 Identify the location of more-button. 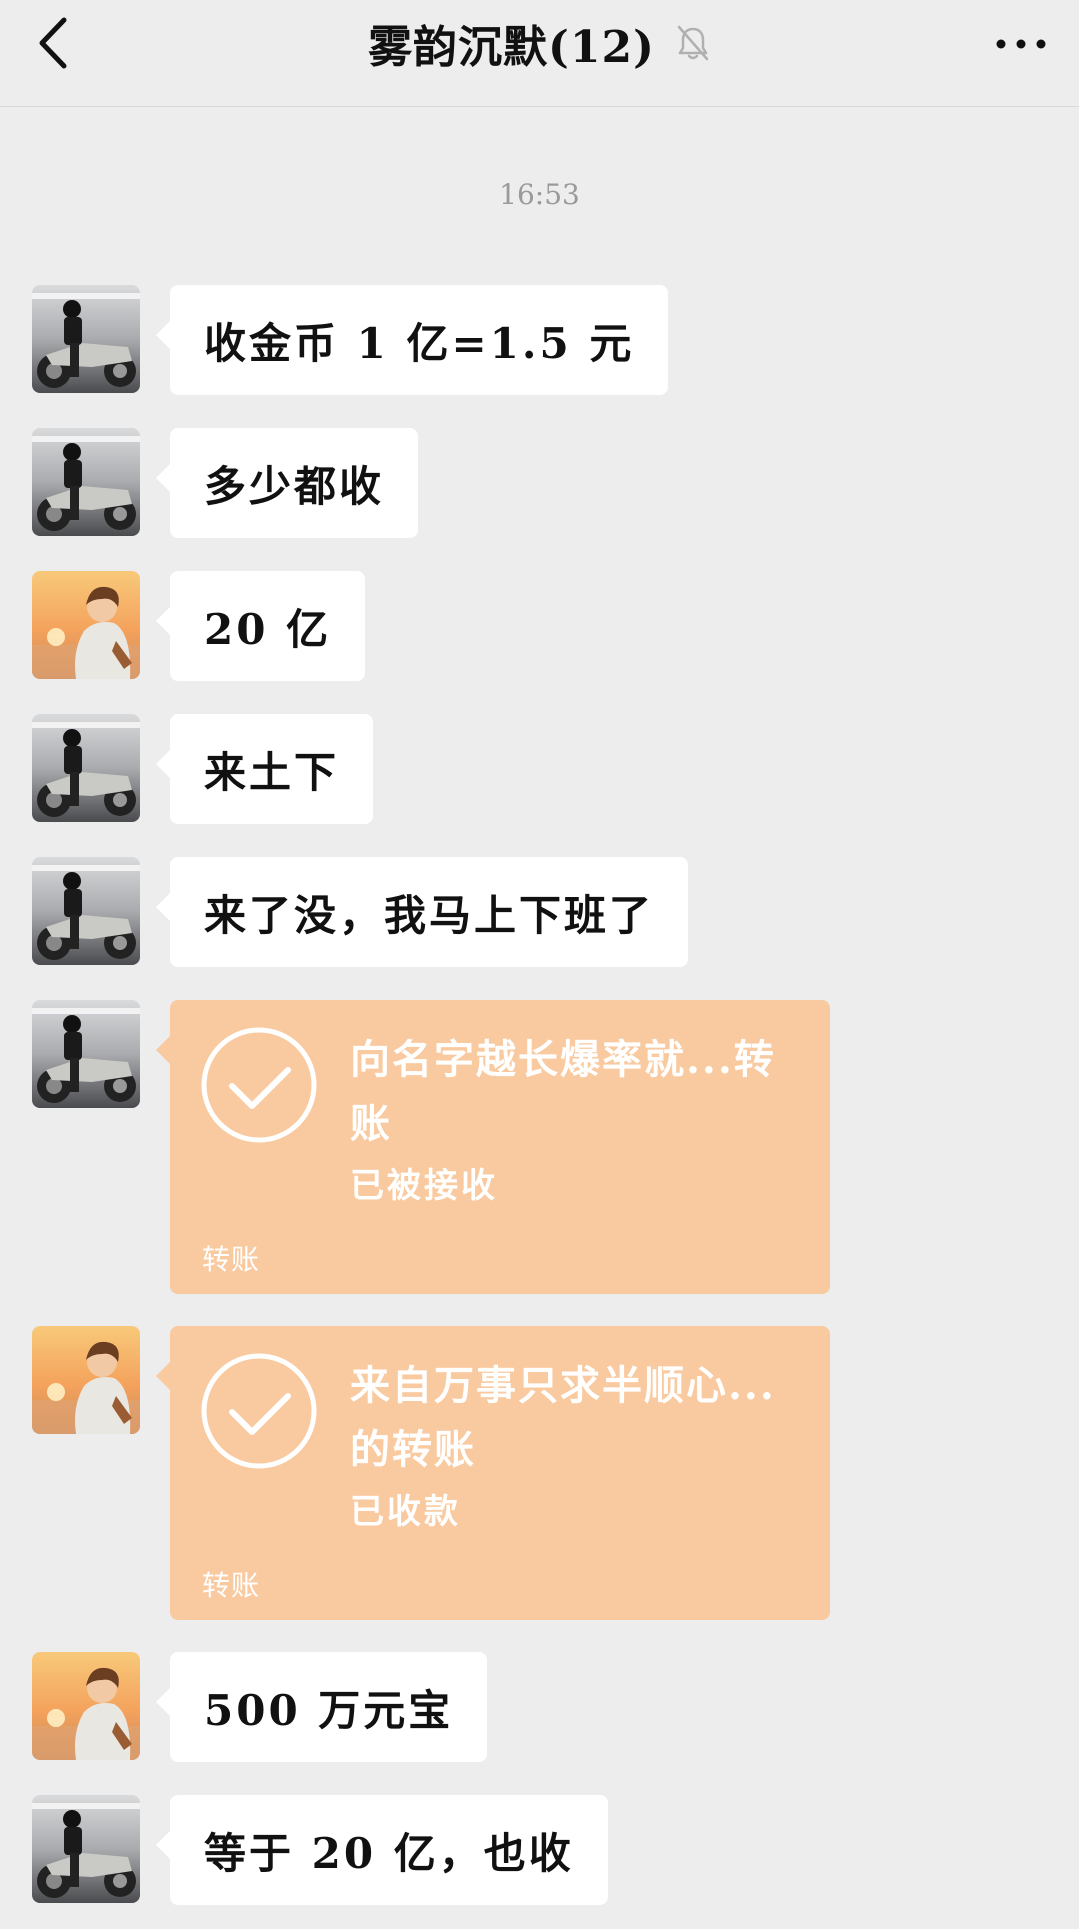
(1021, 44).